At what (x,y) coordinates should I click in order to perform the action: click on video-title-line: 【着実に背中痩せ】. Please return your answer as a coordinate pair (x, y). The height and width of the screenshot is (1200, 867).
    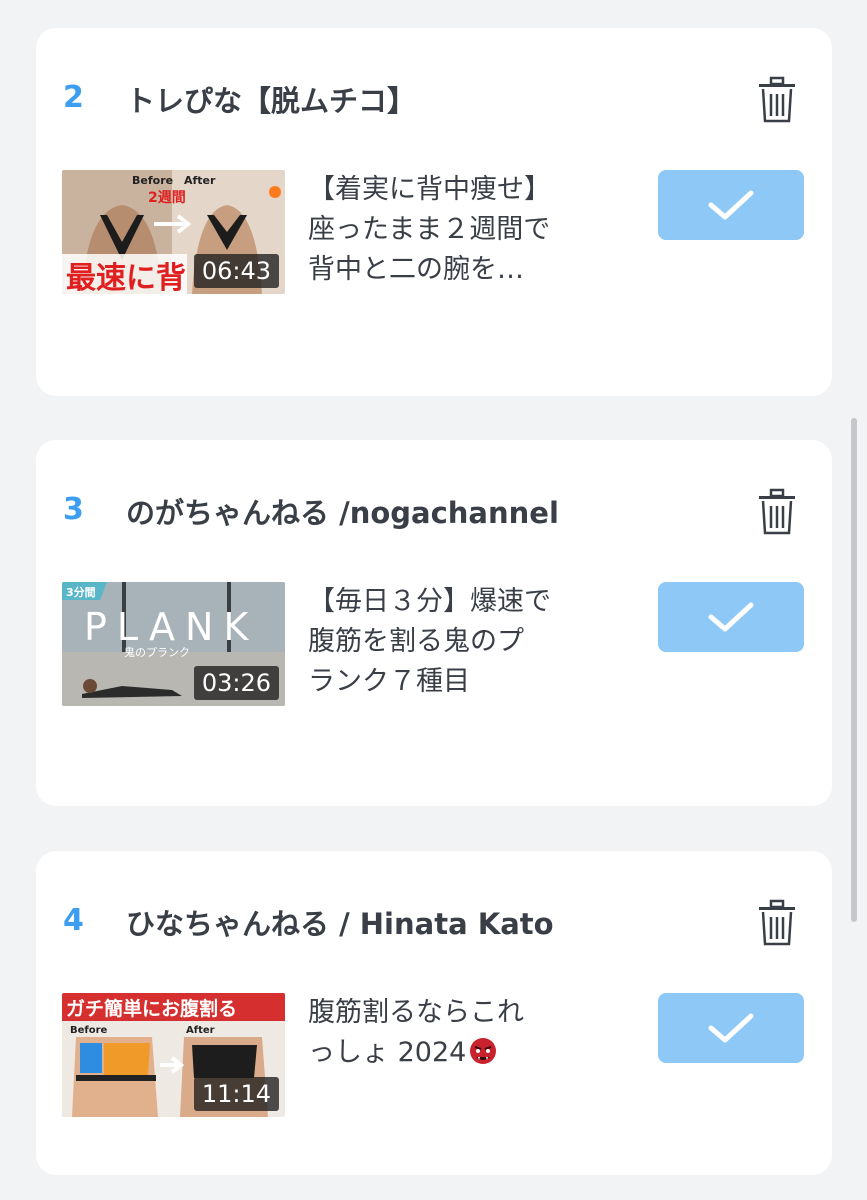
    Looking at the image, I should click on (429, 189).